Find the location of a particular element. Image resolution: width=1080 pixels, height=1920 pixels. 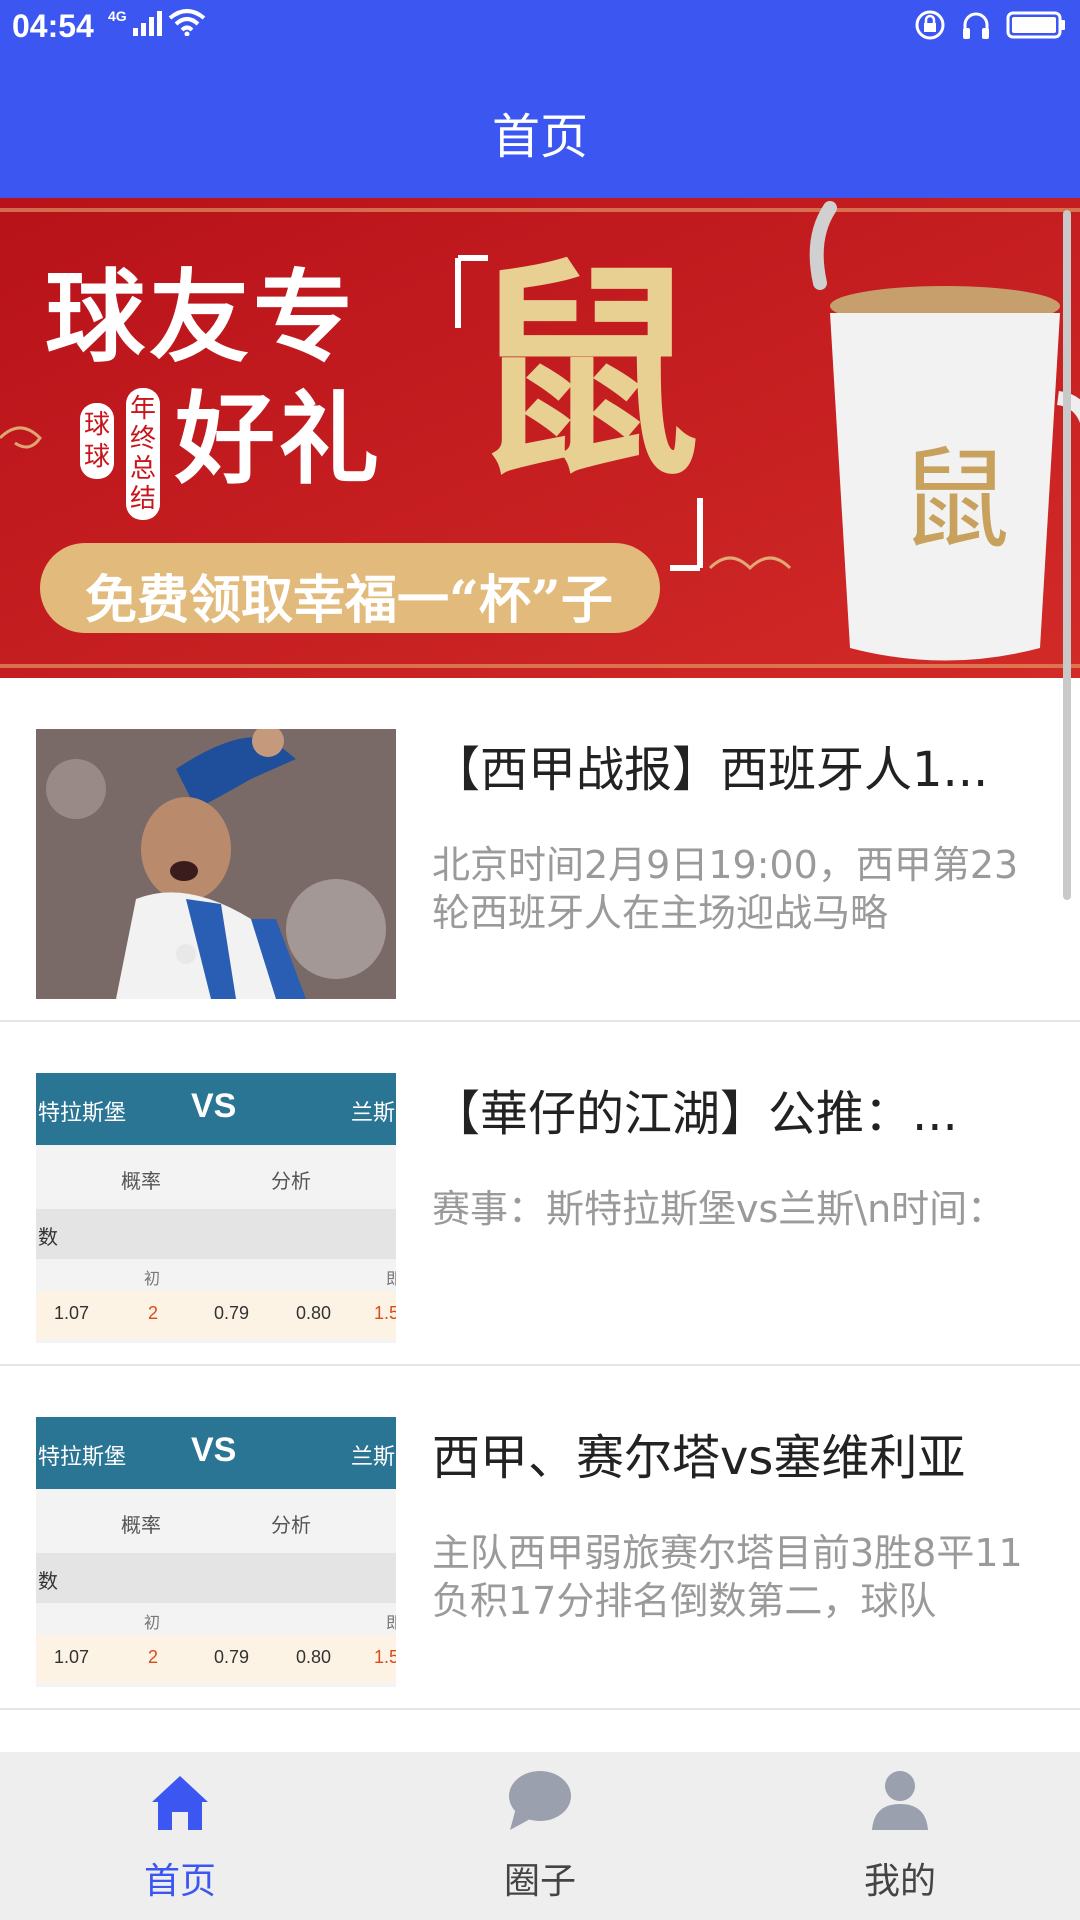

tab-home: 首页 is located at coordinates (180, 1836).